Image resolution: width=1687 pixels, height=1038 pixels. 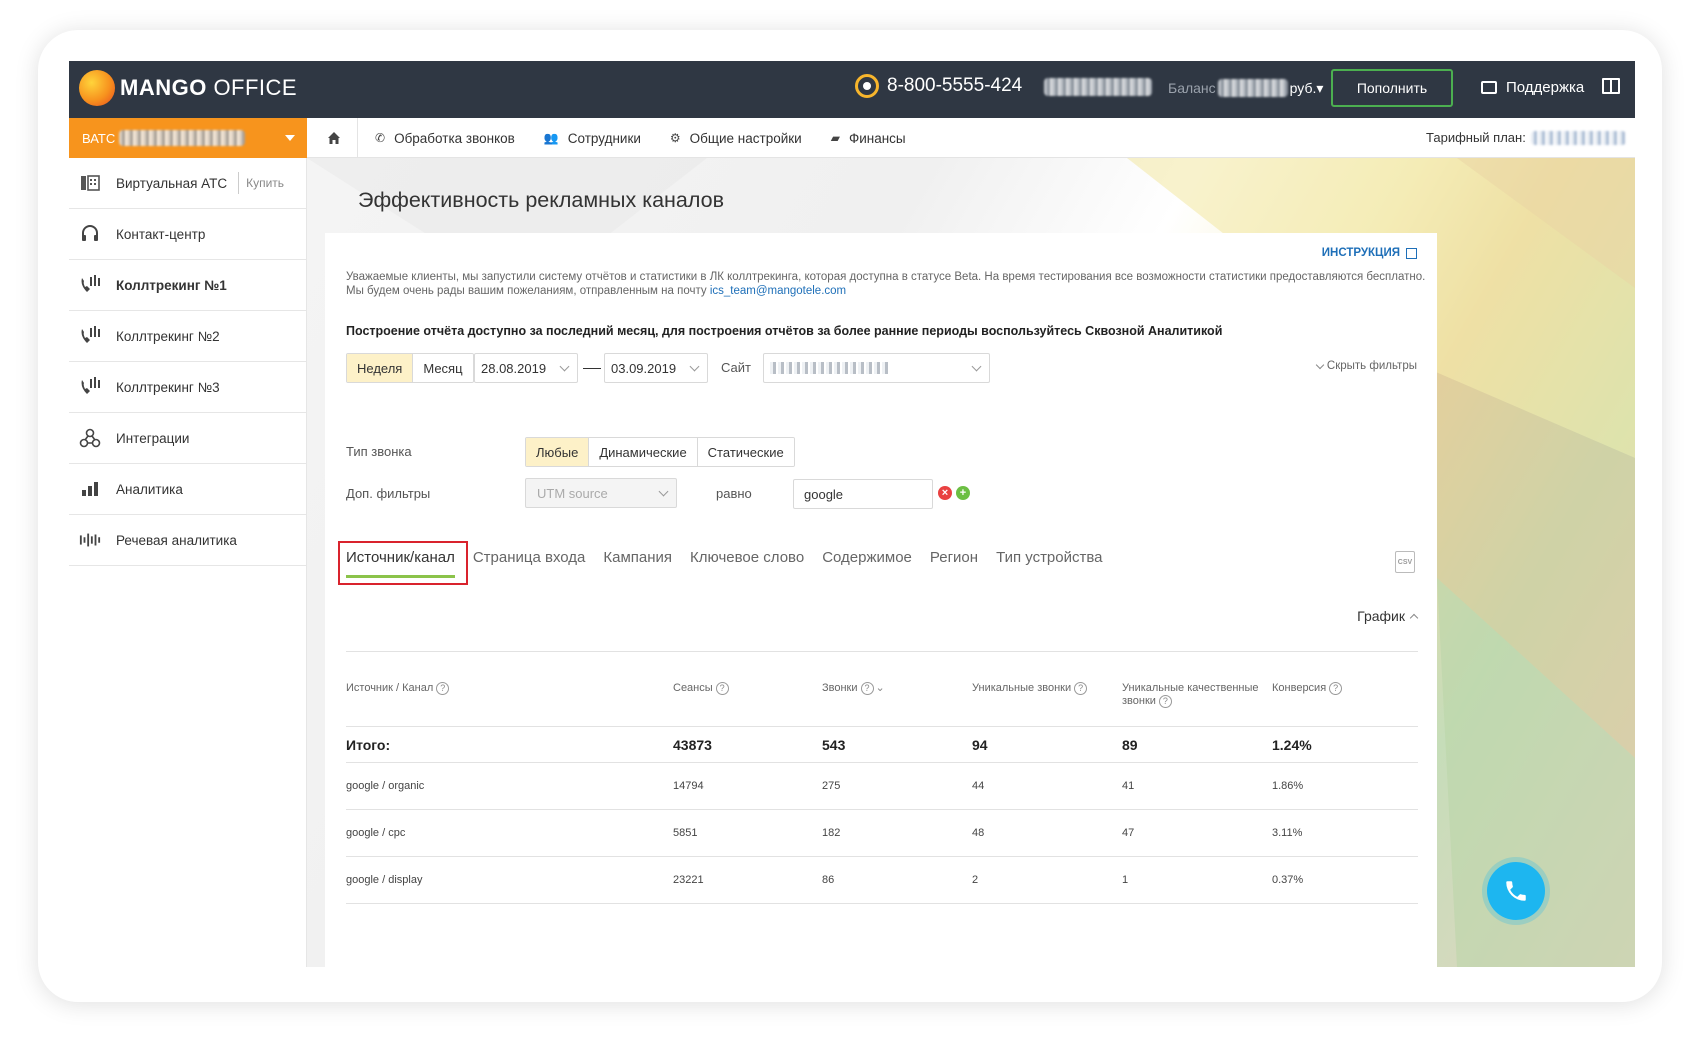 What do you see at coordinates (876, 368) in the screenshot?
I see `site-select` at bounding box center [876, 368].